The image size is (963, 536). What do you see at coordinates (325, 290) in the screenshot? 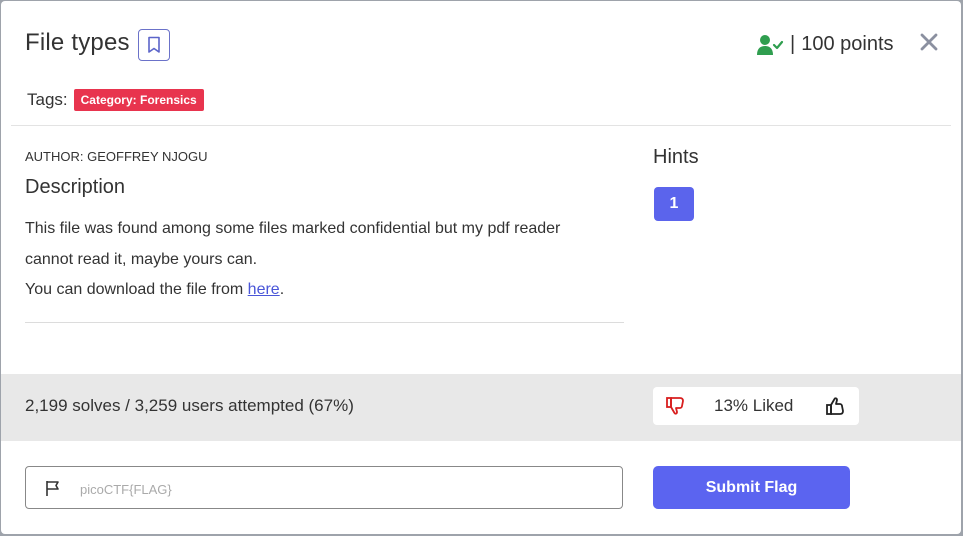
I see `description-line: You can download the file from here.` at bounding box center [325, 290].